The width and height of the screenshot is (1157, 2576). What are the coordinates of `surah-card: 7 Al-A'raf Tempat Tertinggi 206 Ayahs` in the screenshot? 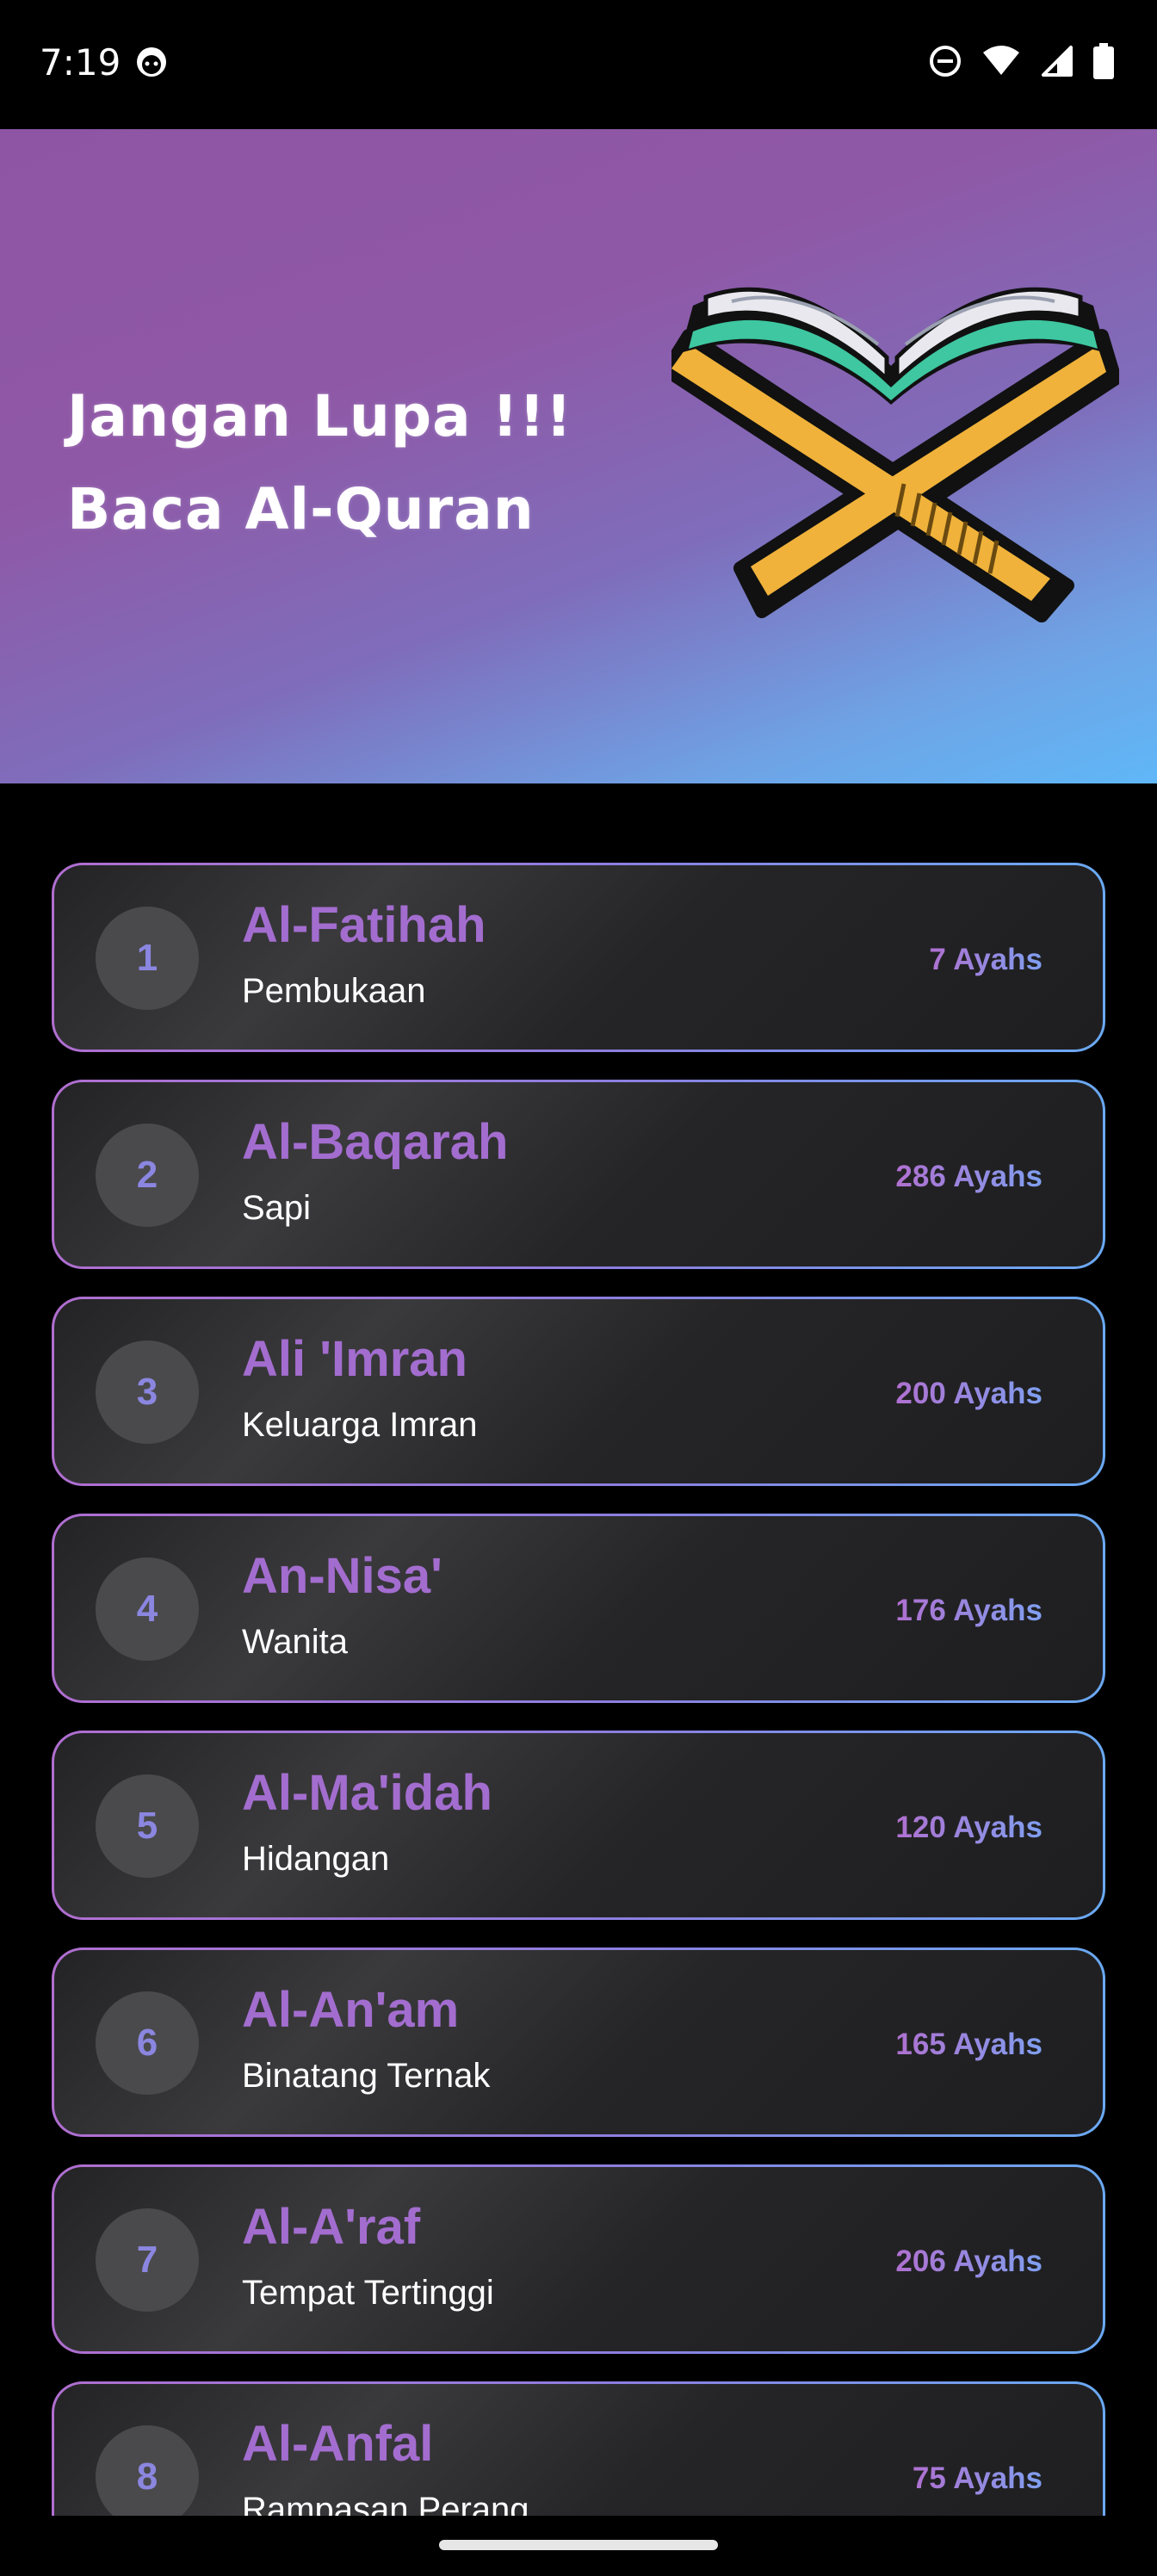 It's located at (579, 2259).